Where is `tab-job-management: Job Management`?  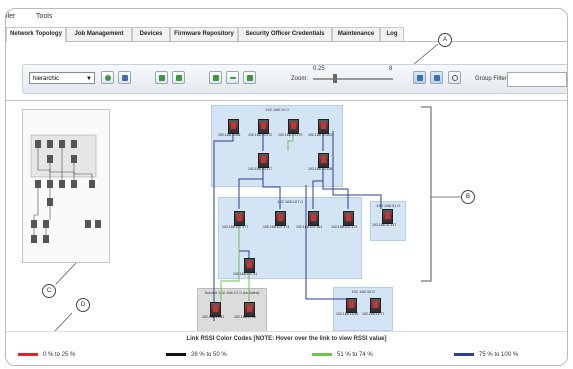
tab-job-management: Job Management is located at coordinates (99, 34).